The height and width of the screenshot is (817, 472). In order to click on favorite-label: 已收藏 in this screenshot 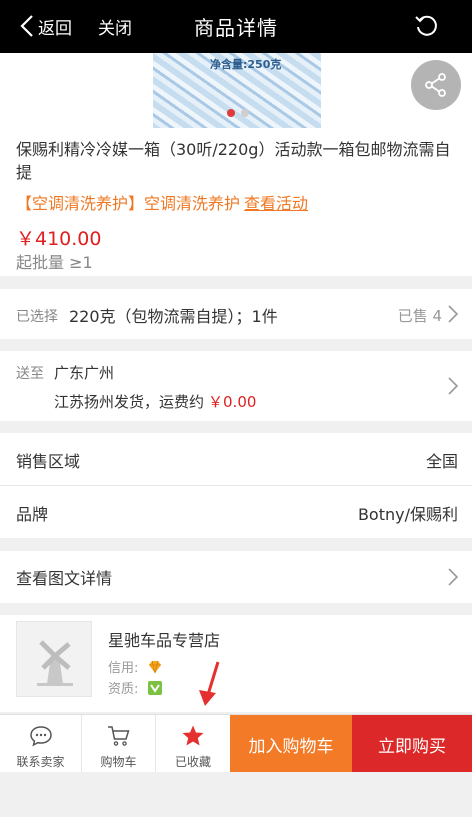, I will do `click(192, 762)`.